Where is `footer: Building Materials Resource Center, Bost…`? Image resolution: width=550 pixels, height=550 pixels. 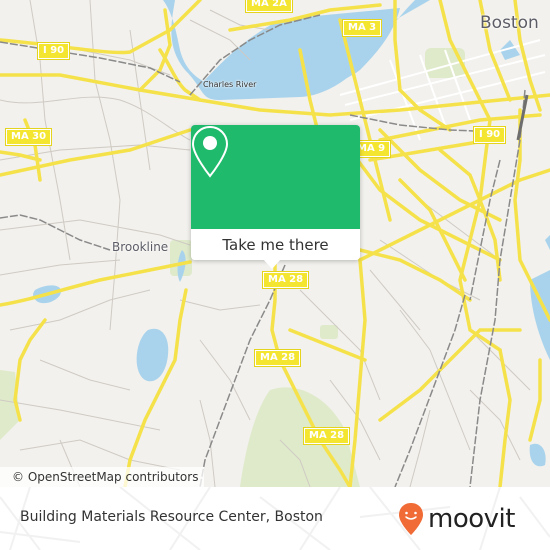 footer: Building Materials Resource Center, Bost… is located at coordinates (275, 518).